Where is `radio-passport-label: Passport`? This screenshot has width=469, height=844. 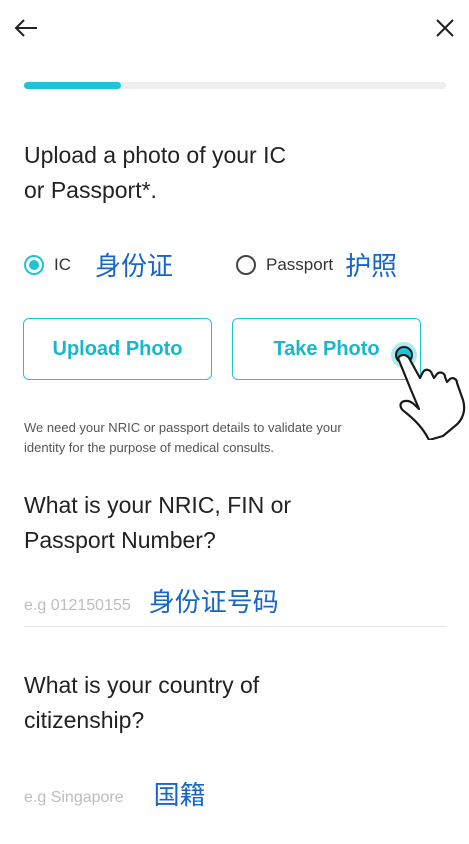 radio-passport-label: Passport is located at coordinates (300, 264).